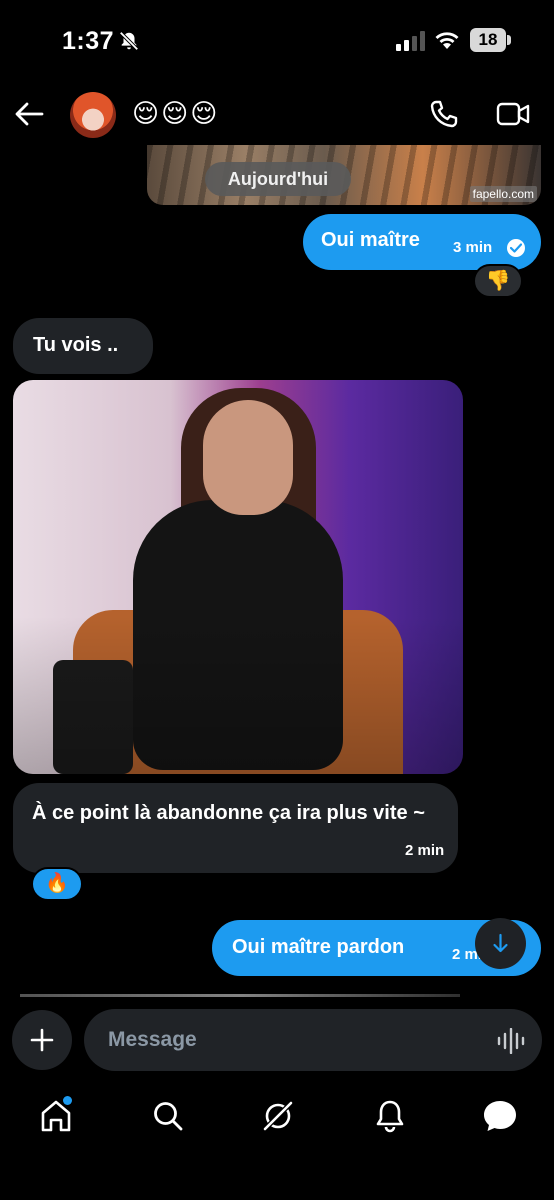 Image resolution: width=554 pixels, height=1200 pixels. I want to click on home-notification-dot, so click(67, 1100).